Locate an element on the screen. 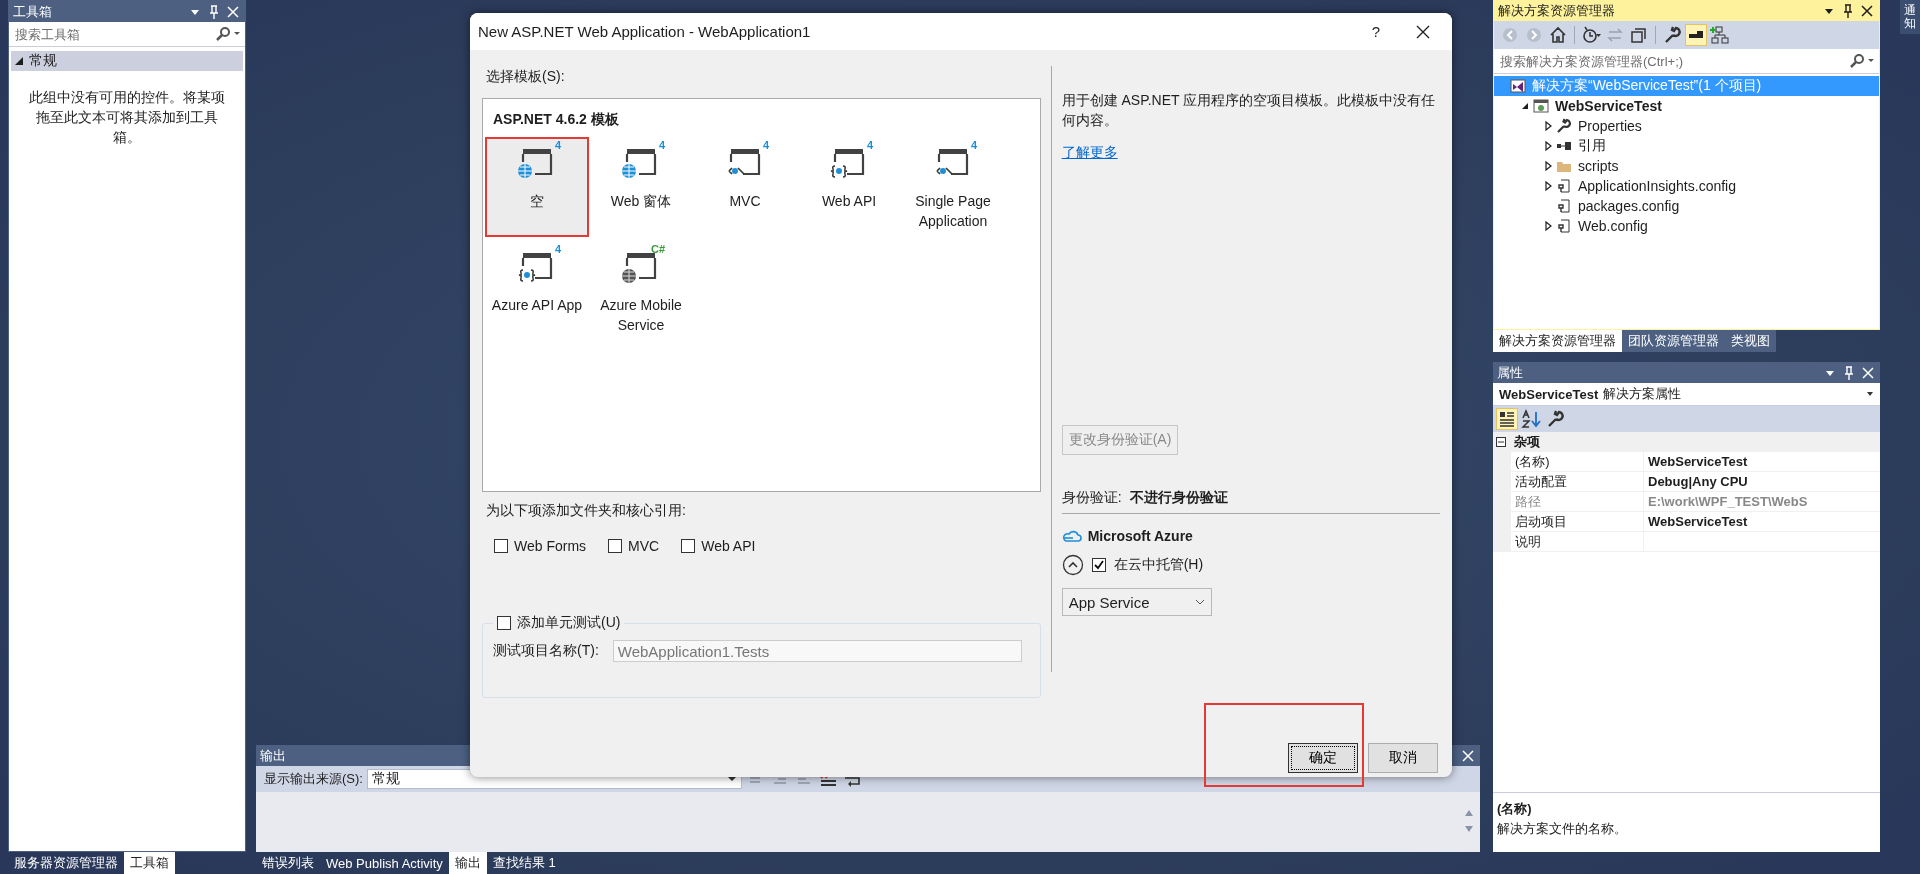 This screenshot has width=1920, height=874. panel-title: 属性 is located at coordinates (1510, 372).